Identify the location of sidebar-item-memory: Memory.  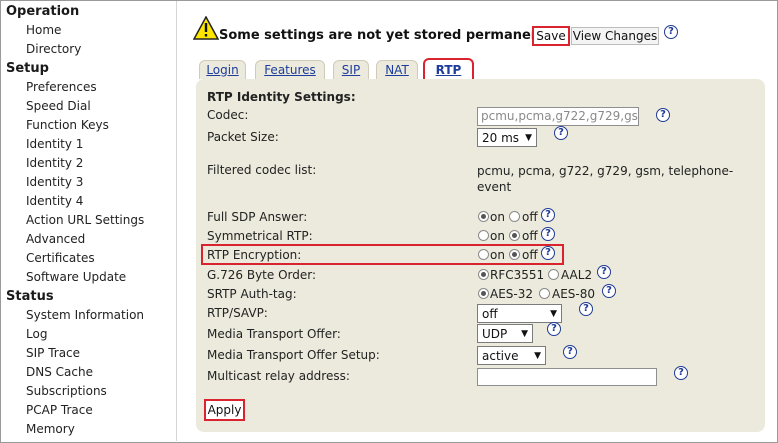
(50, 429).